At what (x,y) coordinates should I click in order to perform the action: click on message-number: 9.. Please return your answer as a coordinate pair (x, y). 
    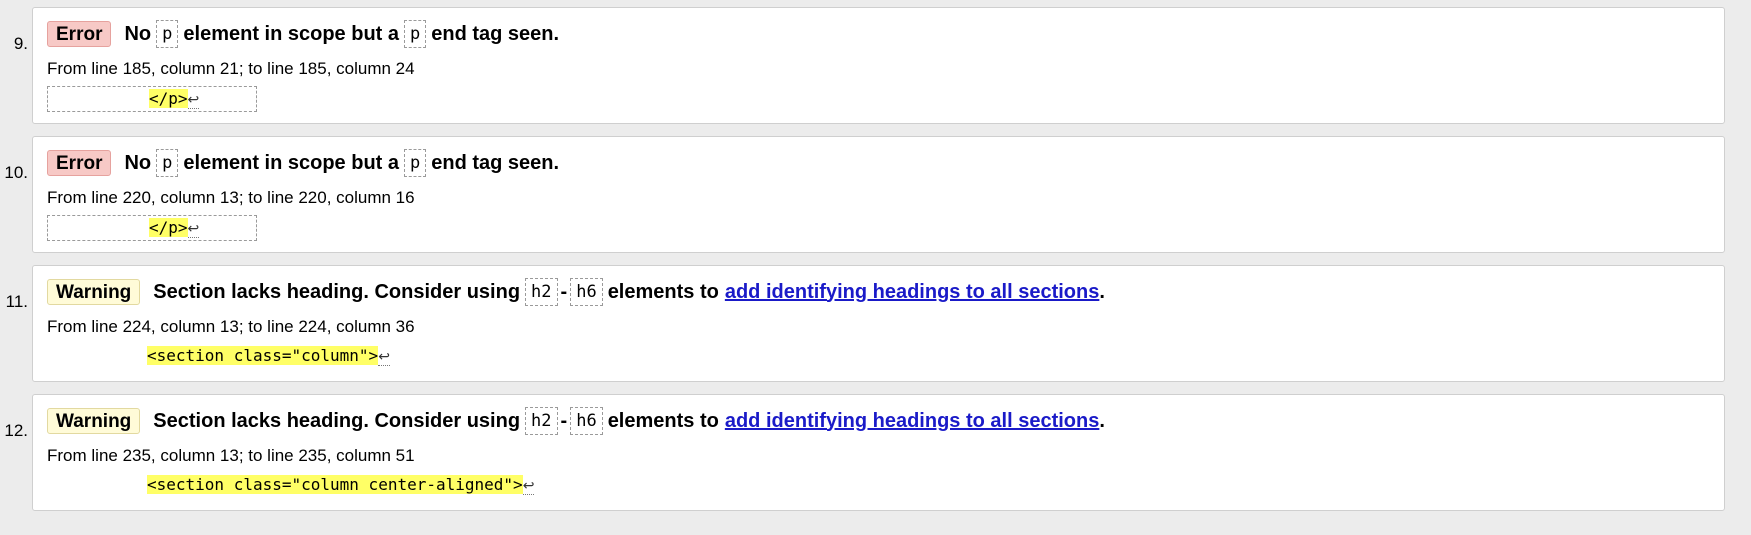
    Looking at the image, I should click on (20, 43).